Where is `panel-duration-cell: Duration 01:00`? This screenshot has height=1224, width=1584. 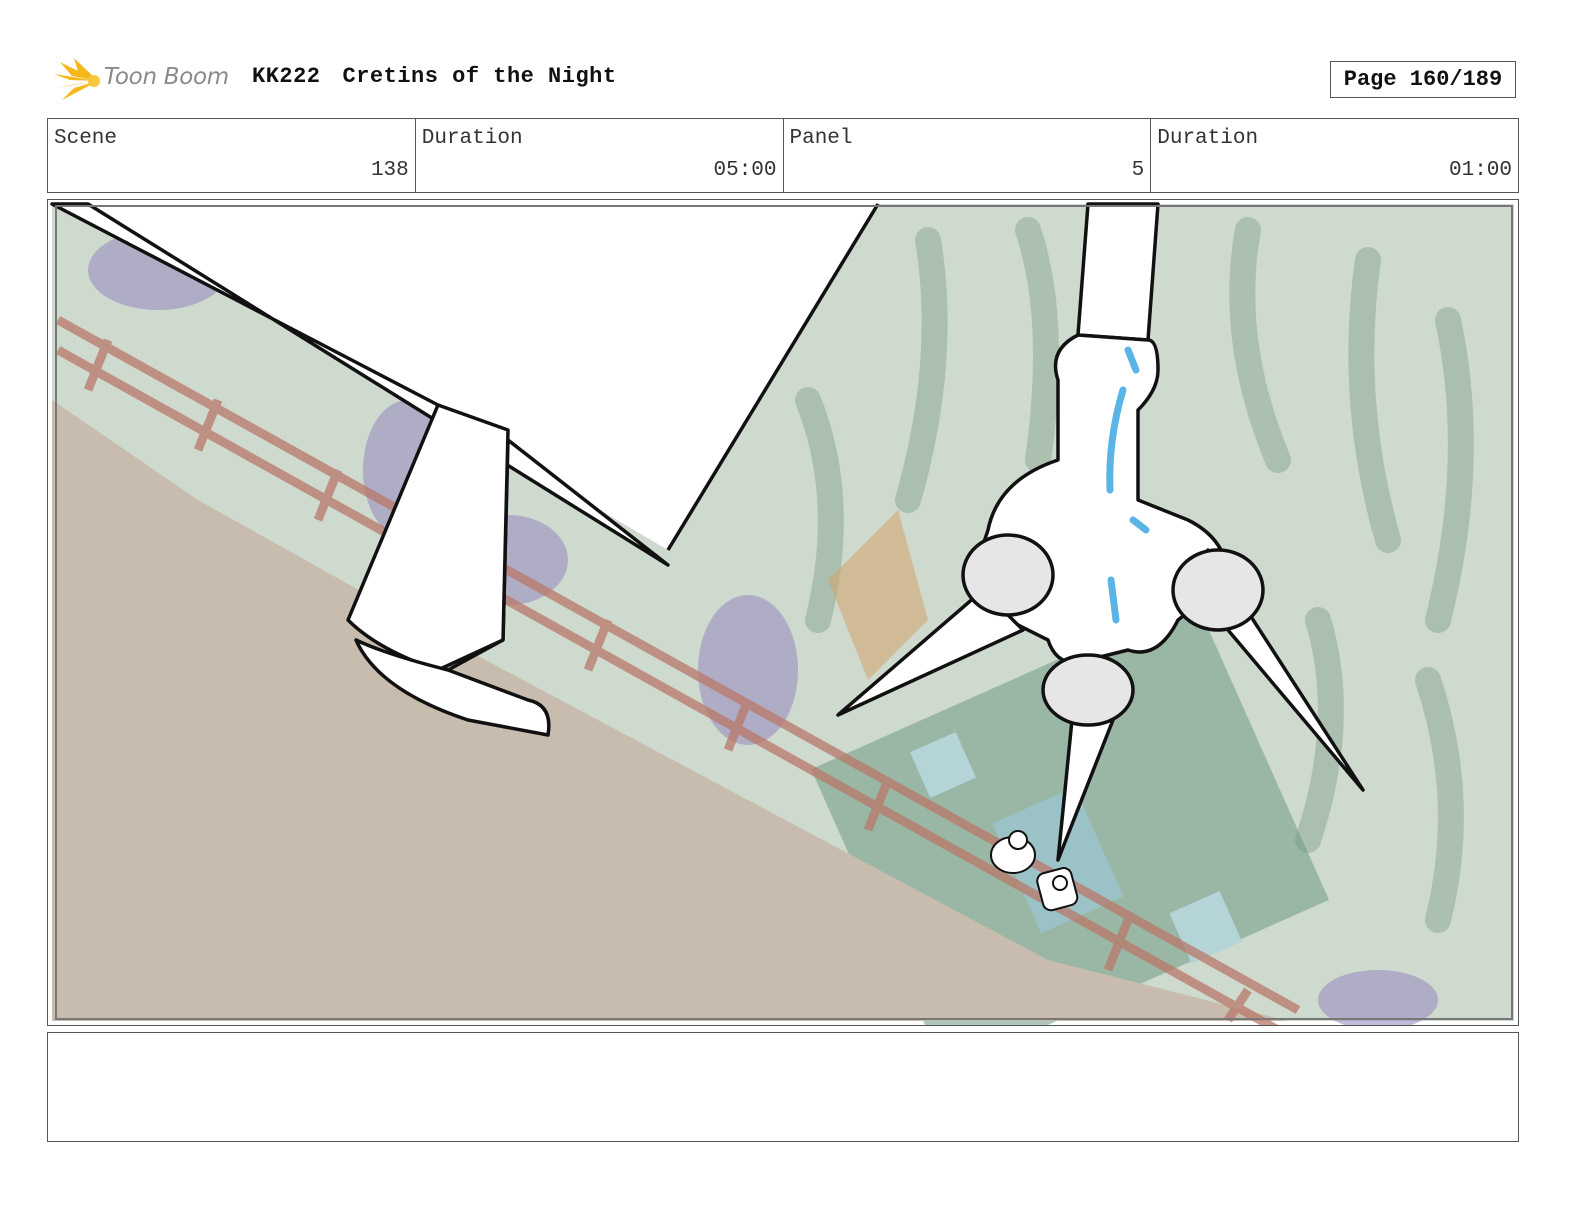 panel-duration-cell: Duration 01:00 is located at coordinates (1334, 155).